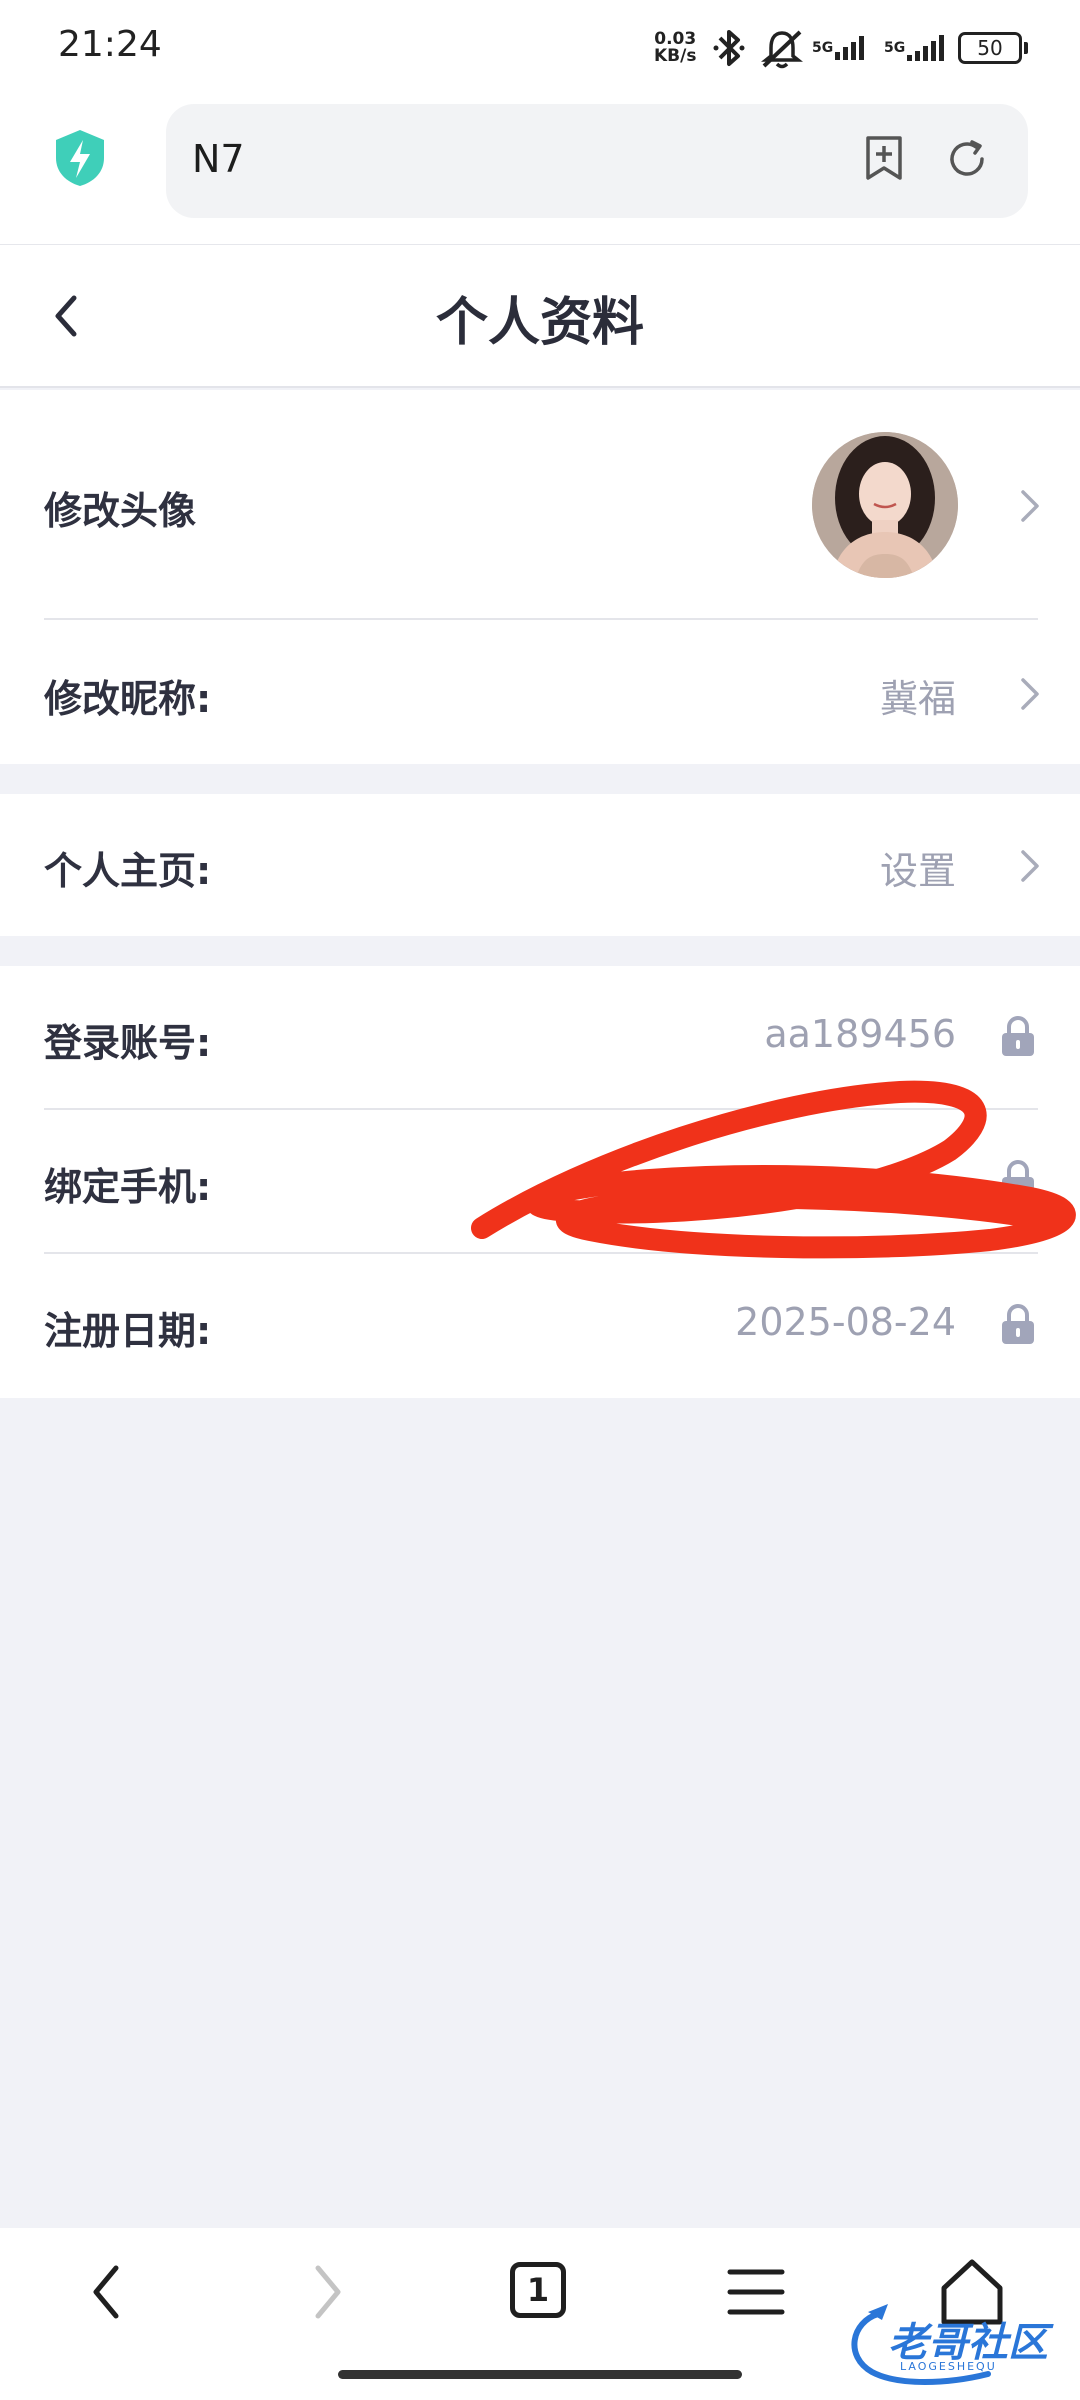 The height and width of the screenshot is (2400, 1080). What do you see at coordinates (948, 2366) in the screenshot?
I see `watermark-subtext: LAOGESHEQU` at bounding box center [948, 2366].